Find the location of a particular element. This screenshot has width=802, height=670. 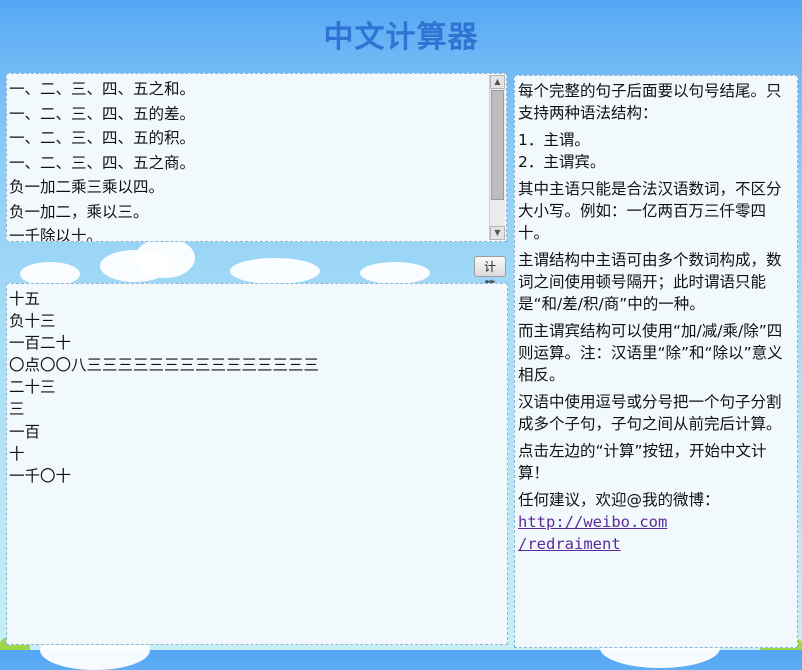

output-line: 二十三 is located at coordinates (32, 387).